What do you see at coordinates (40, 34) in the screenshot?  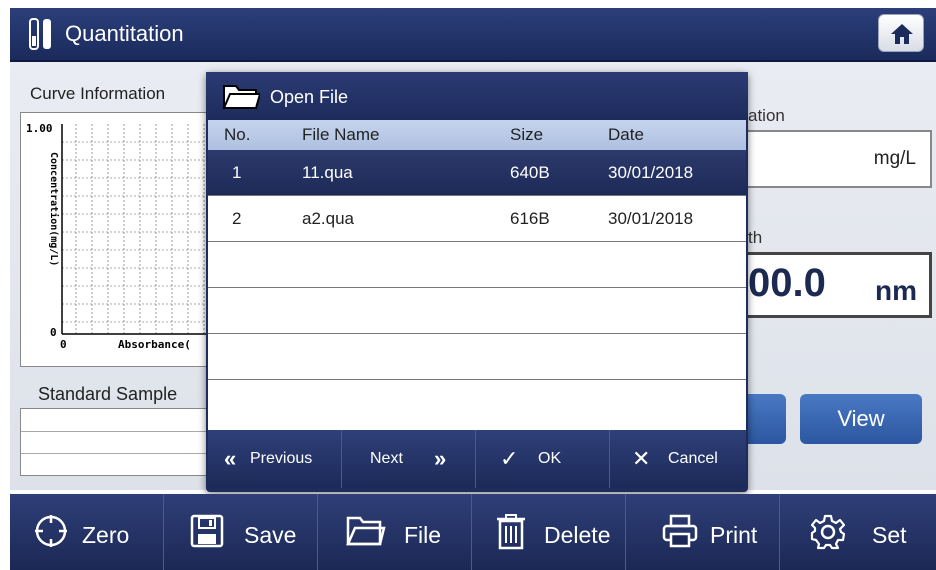 I see `test-tube-icon` at bounding box center [40, 34].